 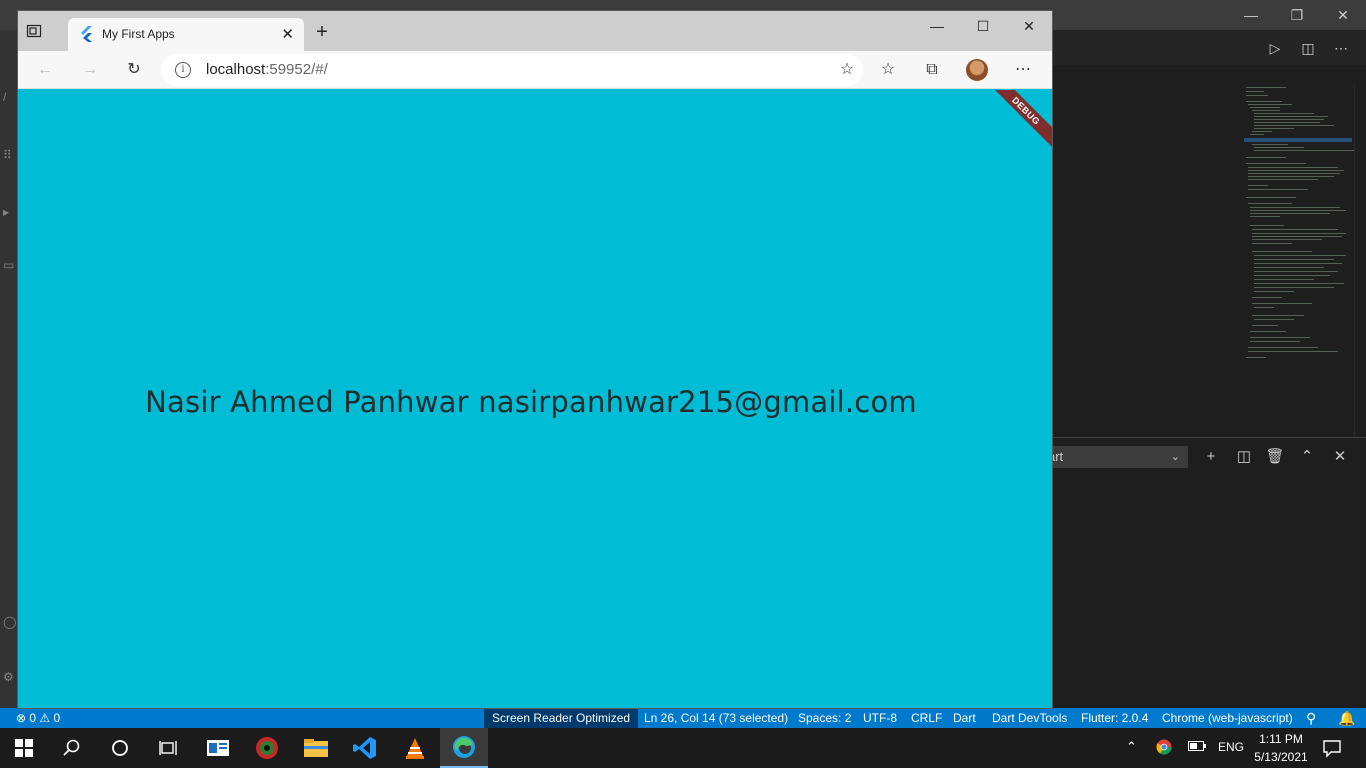 What do you see at coordinates (1118, 457) in the screenshot?
I see `terminal-select: art ⌄` at bounding box center [1118, 457].